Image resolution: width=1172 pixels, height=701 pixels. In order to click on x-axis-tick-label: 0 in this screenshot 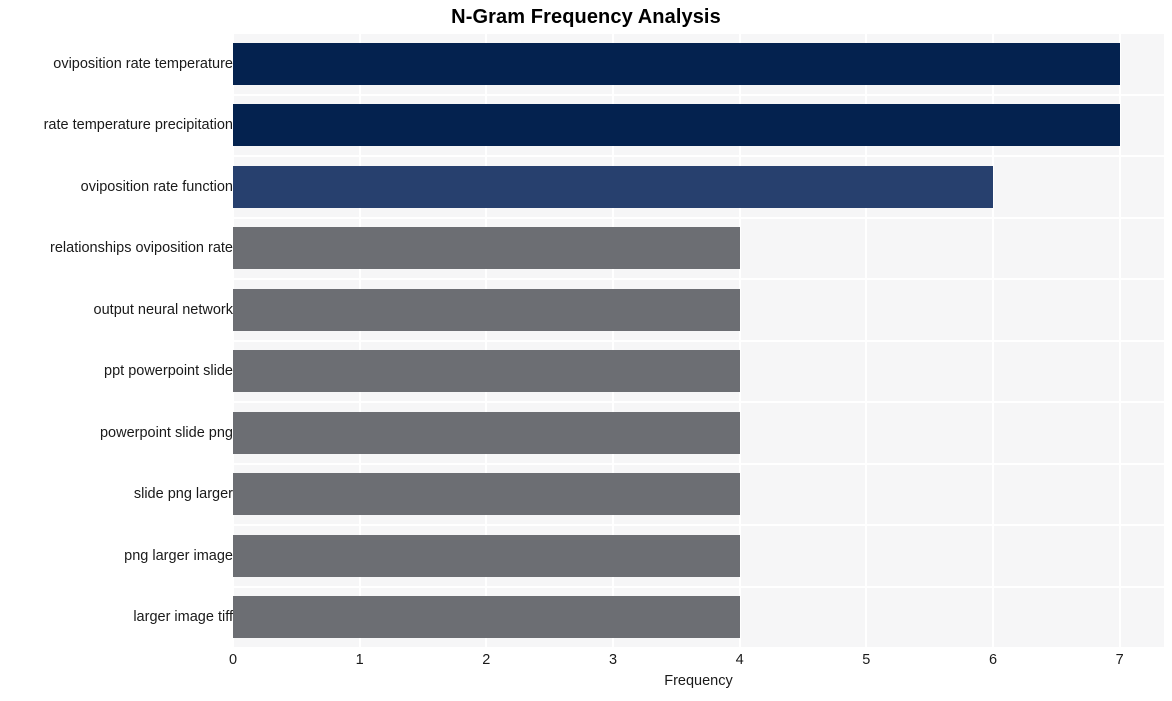, I will do `click(233, 660)`.